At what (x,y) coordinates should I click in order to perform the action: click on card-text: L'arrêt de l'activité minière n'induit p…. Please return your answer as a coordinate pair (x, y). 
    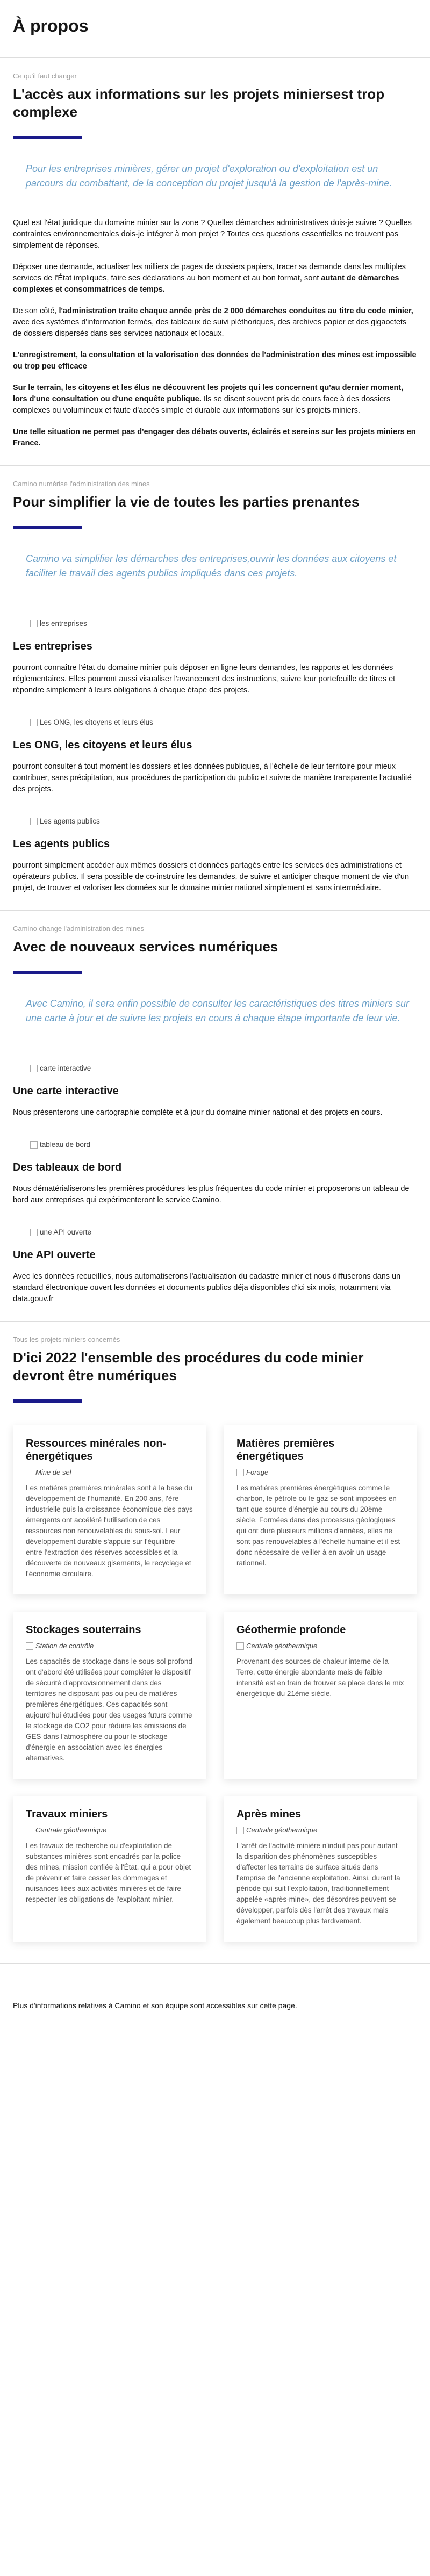
    Looking at the image, I should click on (318, 1884).